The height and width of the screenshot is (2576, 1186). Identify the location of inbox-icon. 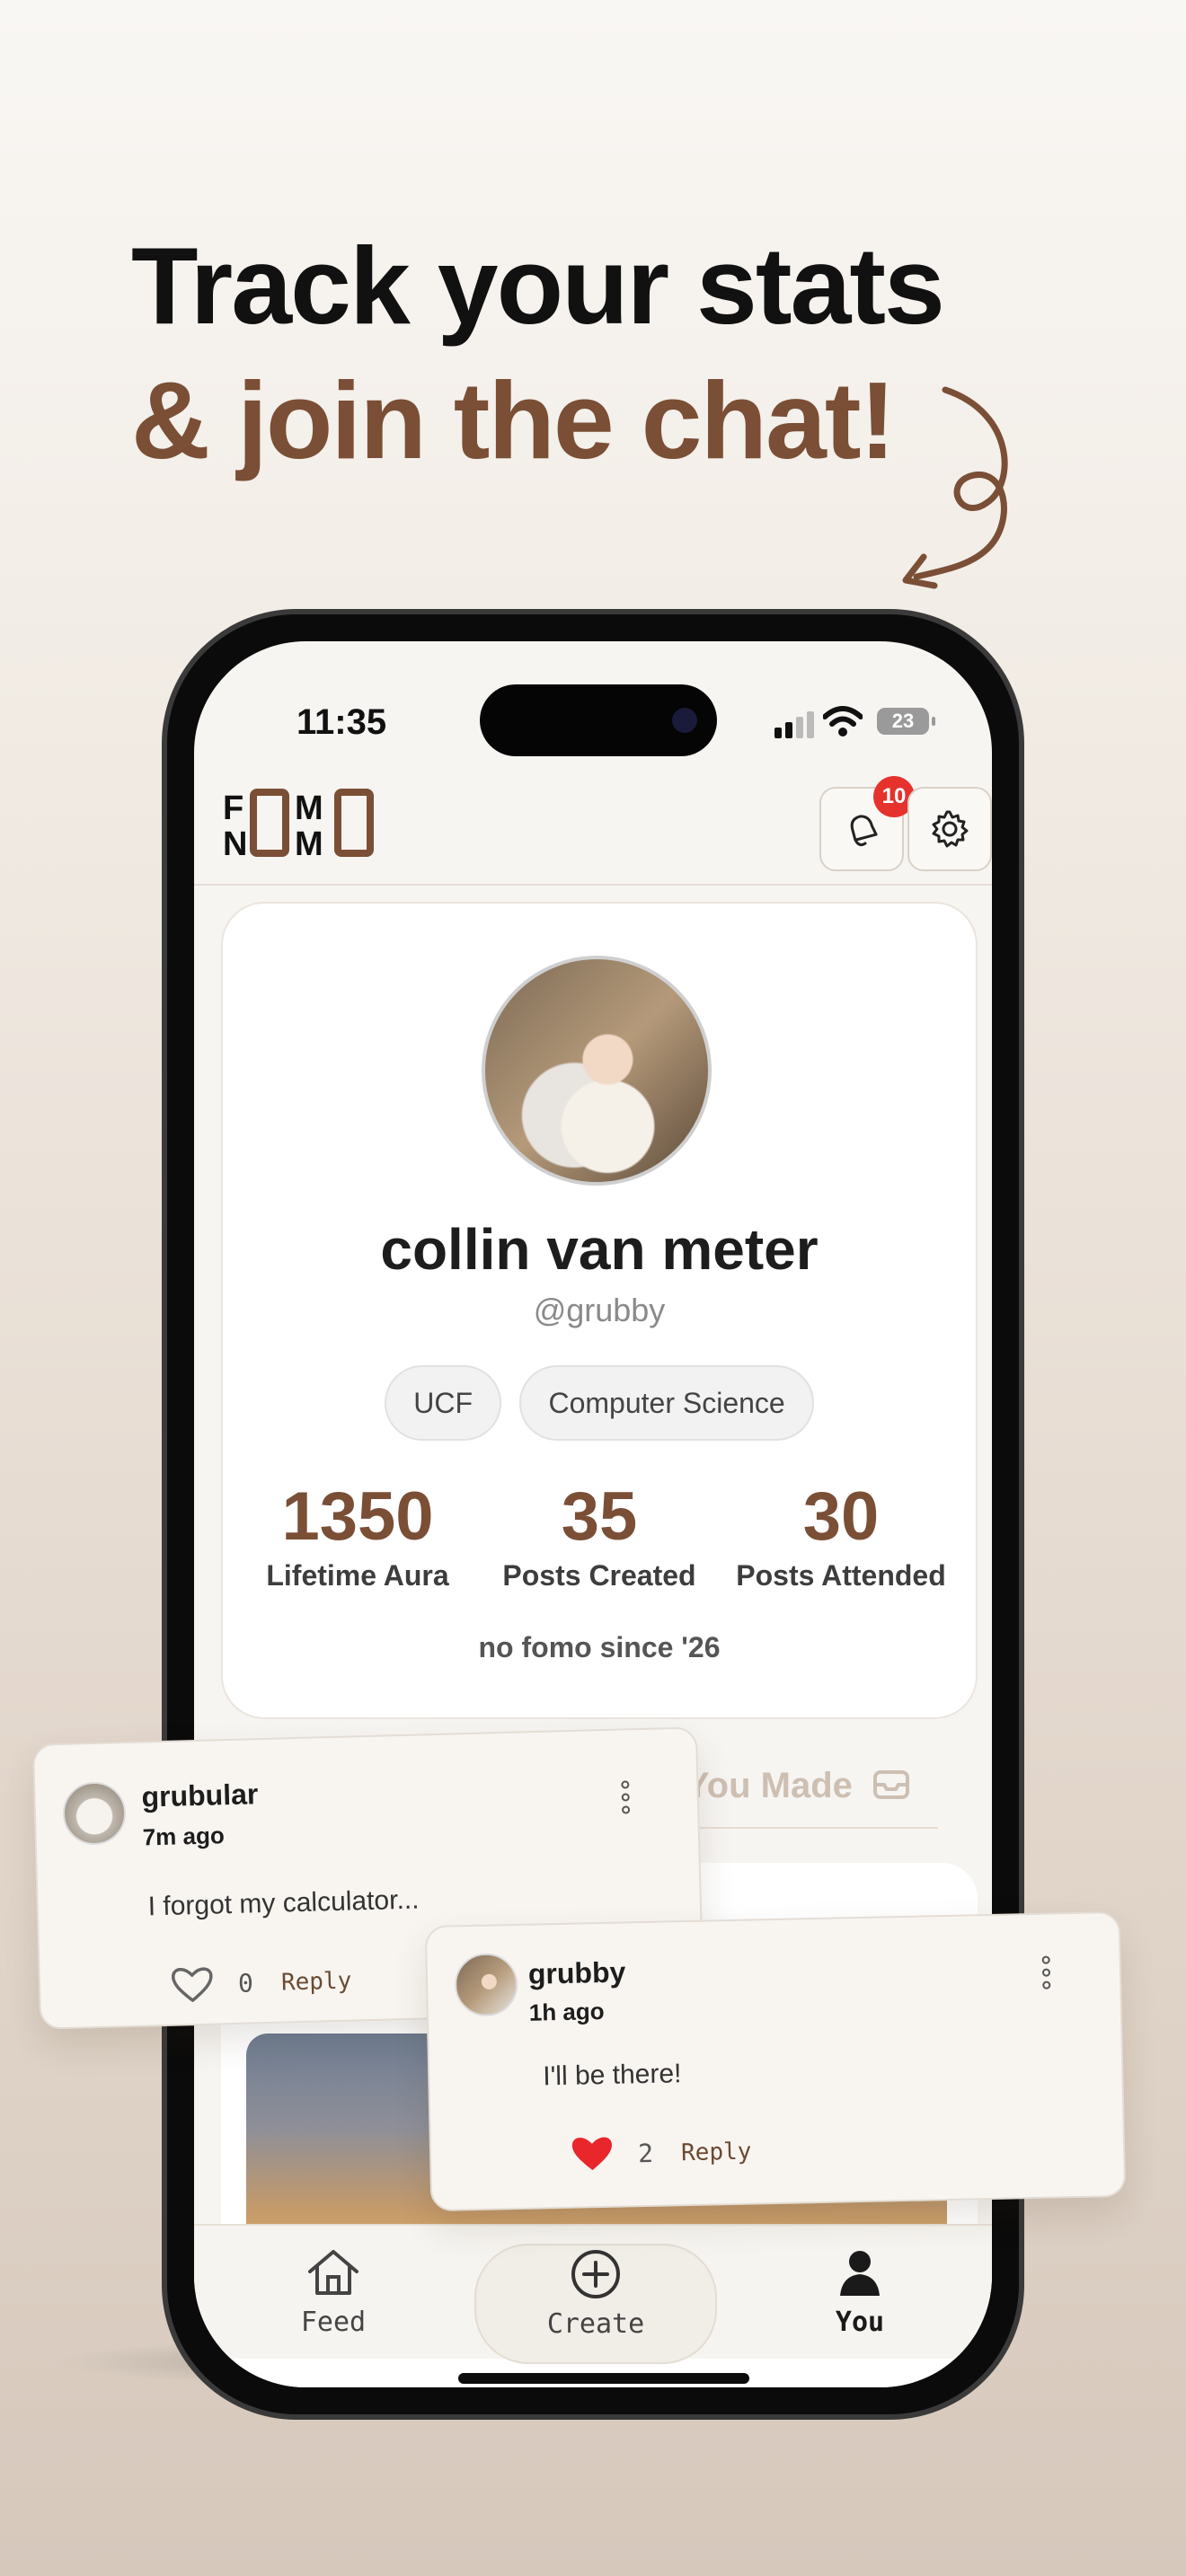
(891, 1784).